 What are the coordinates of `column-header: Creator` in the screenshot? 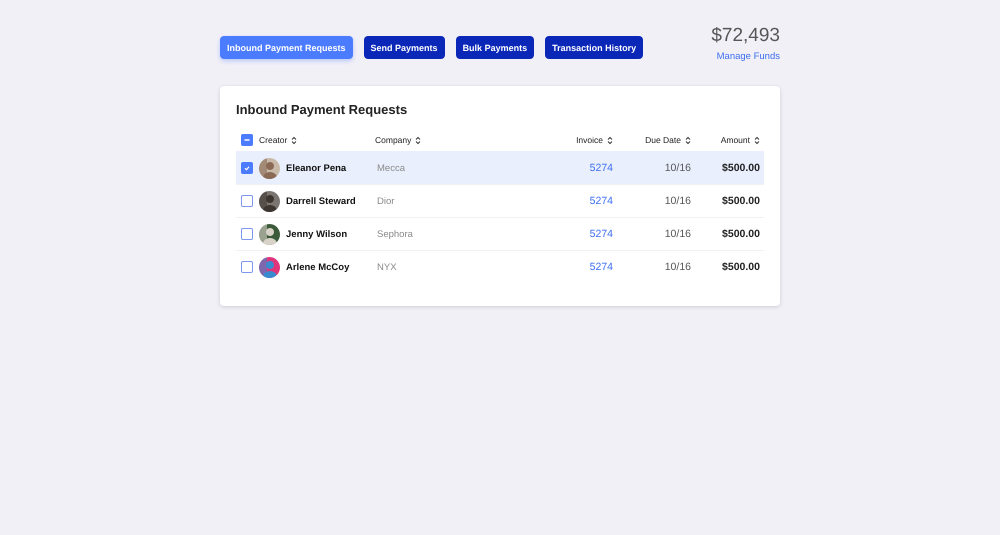 It's located at (273, 140).